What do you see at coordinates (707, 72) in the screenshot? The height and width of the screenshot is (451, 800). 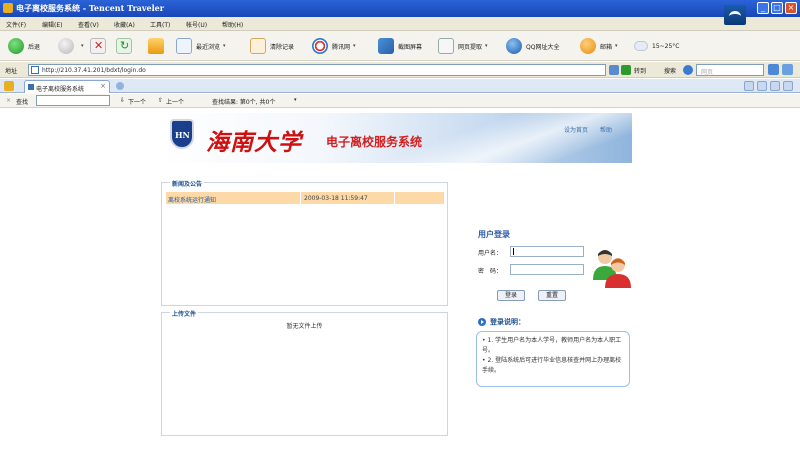 I see `search-placeholder: 网页` at bounding box center [707, 72].